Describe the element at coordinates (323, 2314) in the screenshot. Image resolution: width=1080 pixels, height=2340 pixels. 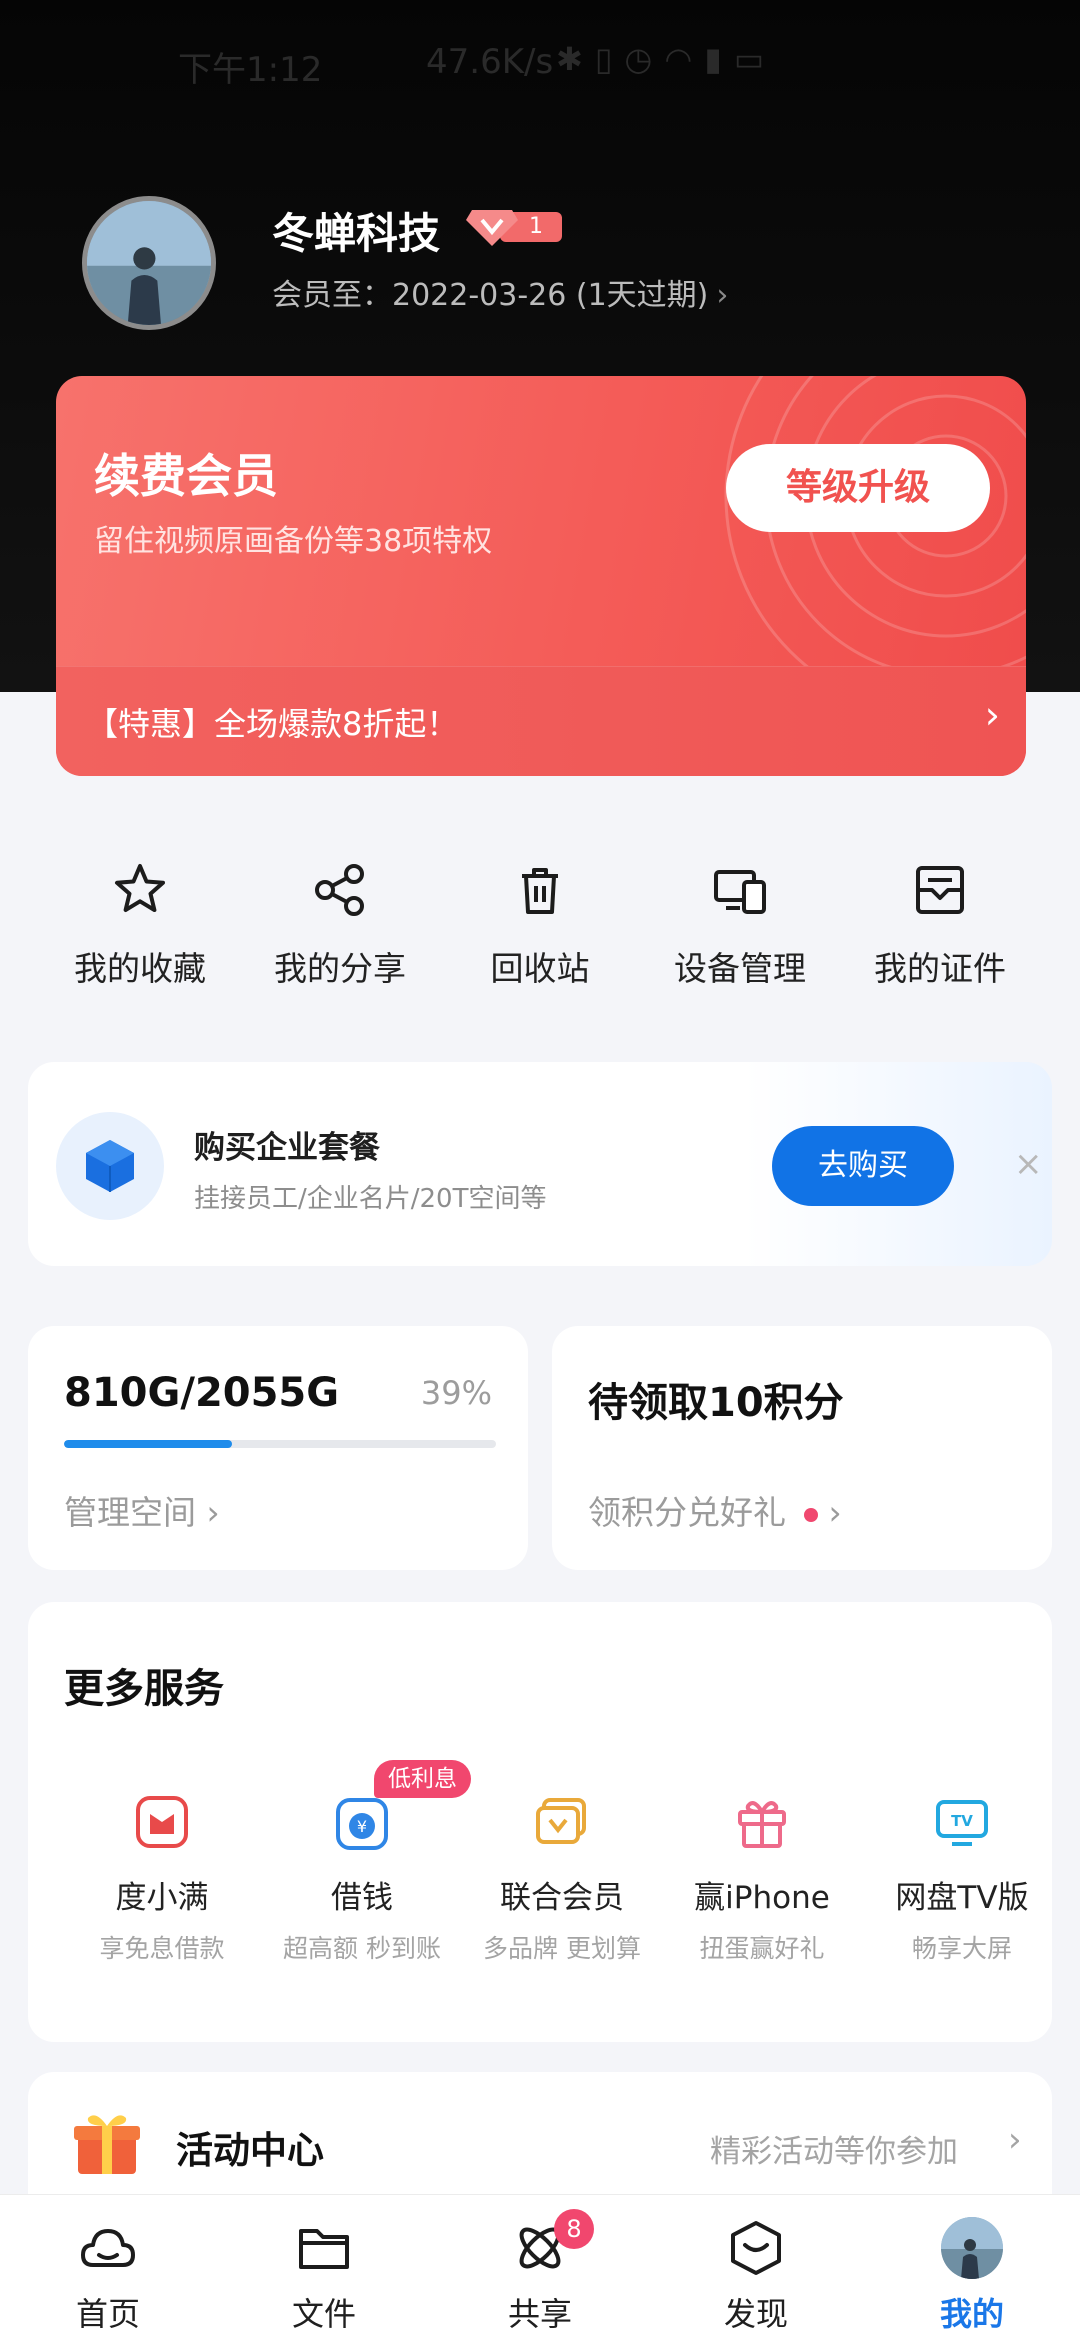
I see `tab-label: 文件` at that location.